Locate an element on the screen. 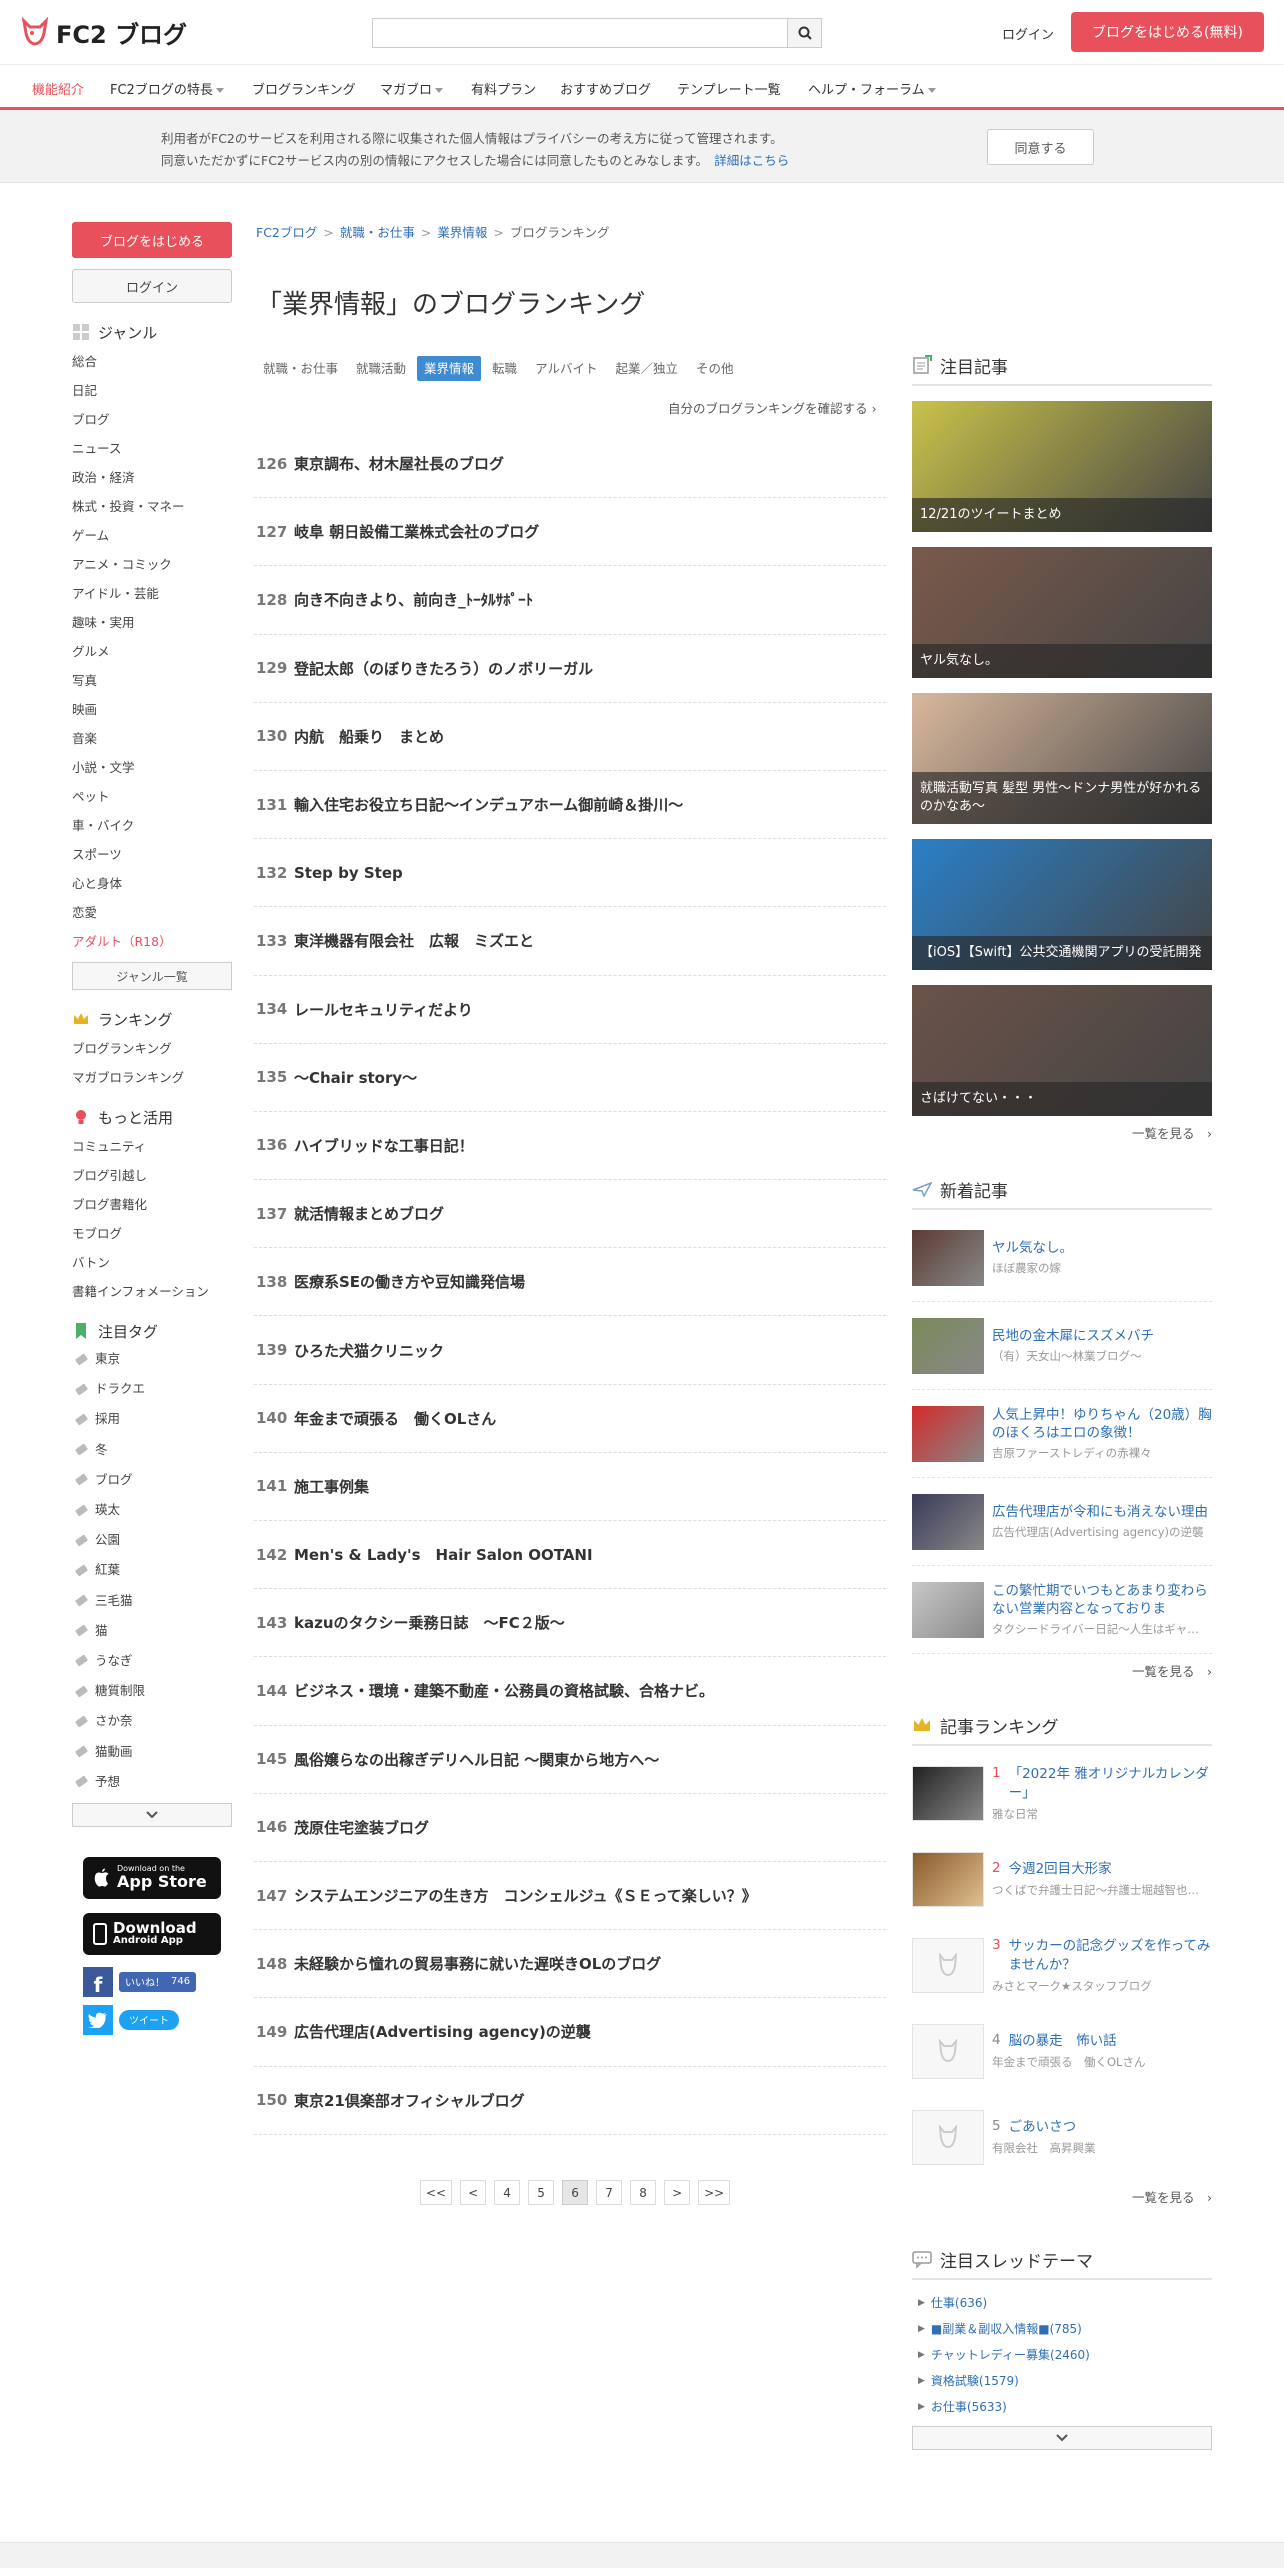  app-store-badge: Download on the App Store is located at coordinates (152, 1877).